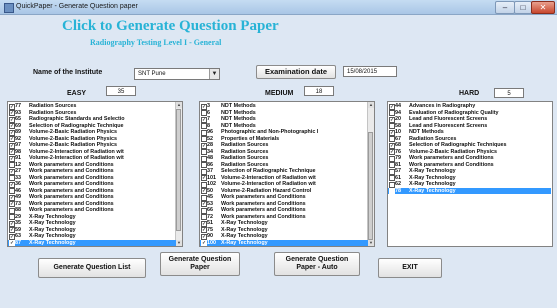  I want to click on question-topic: Lead and Fluorescent Screens, so click(448, 125).